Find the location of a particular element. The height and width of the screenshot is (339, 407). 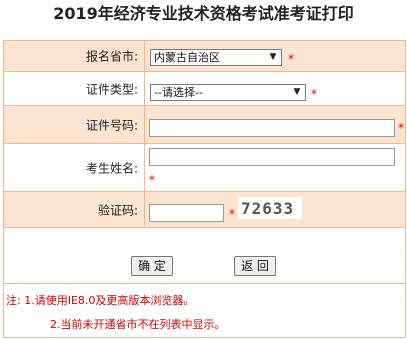

id-type-select-value: --请选择-- is located at coordinates (178, 92).